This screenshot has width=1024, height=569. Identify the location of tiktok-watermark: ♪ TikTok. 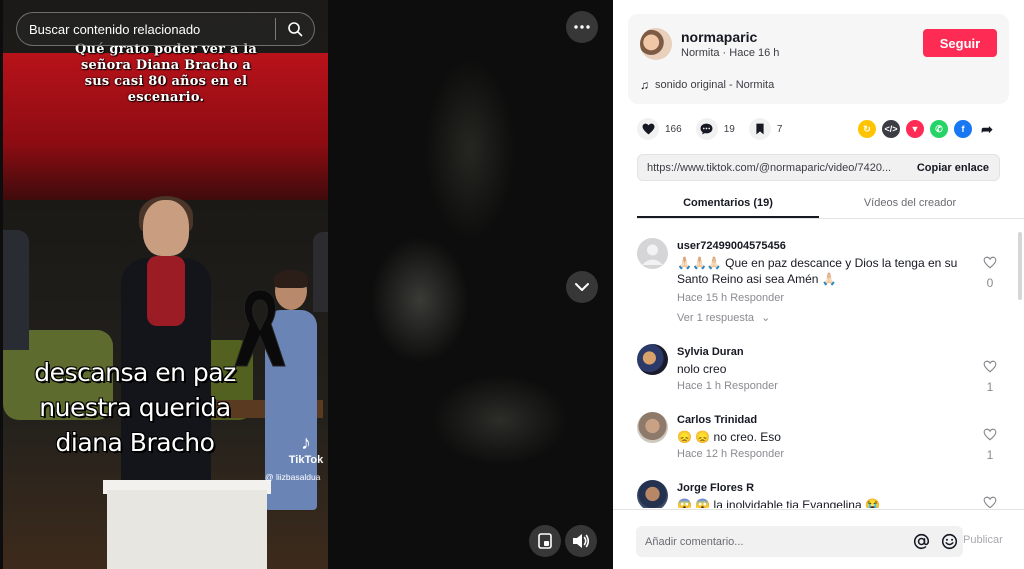
(304, 449).